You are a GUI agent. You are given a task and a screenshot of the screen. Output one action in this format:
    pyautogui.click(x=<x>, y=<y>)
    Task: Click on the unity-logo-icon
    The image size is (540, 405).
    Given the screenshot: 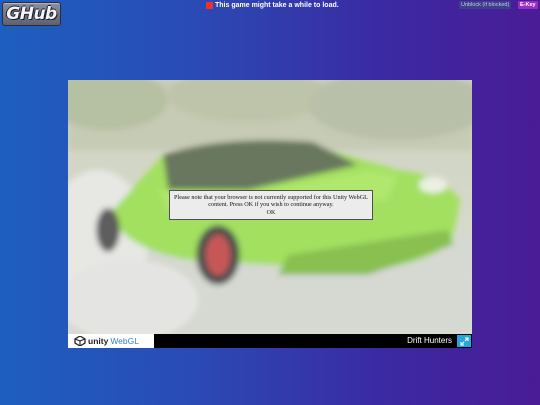 What is the action you would take?
    pyautogui.click(x=80, y=341)
    